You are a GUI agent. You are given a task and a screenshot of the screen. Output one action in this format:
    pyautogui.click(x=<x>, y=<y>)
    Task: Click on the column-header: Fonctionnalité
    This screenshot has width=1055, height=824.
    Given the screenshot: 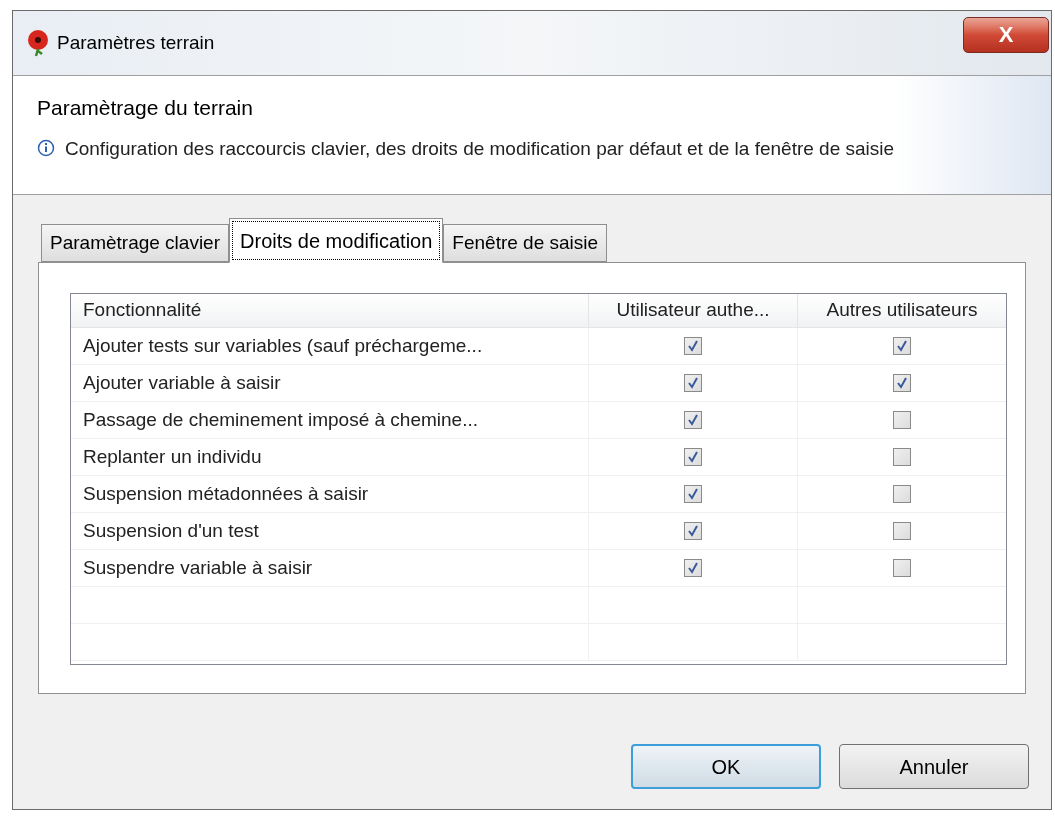 What is the action you would take?
    pyautogui.click(x=329, y=310)
    